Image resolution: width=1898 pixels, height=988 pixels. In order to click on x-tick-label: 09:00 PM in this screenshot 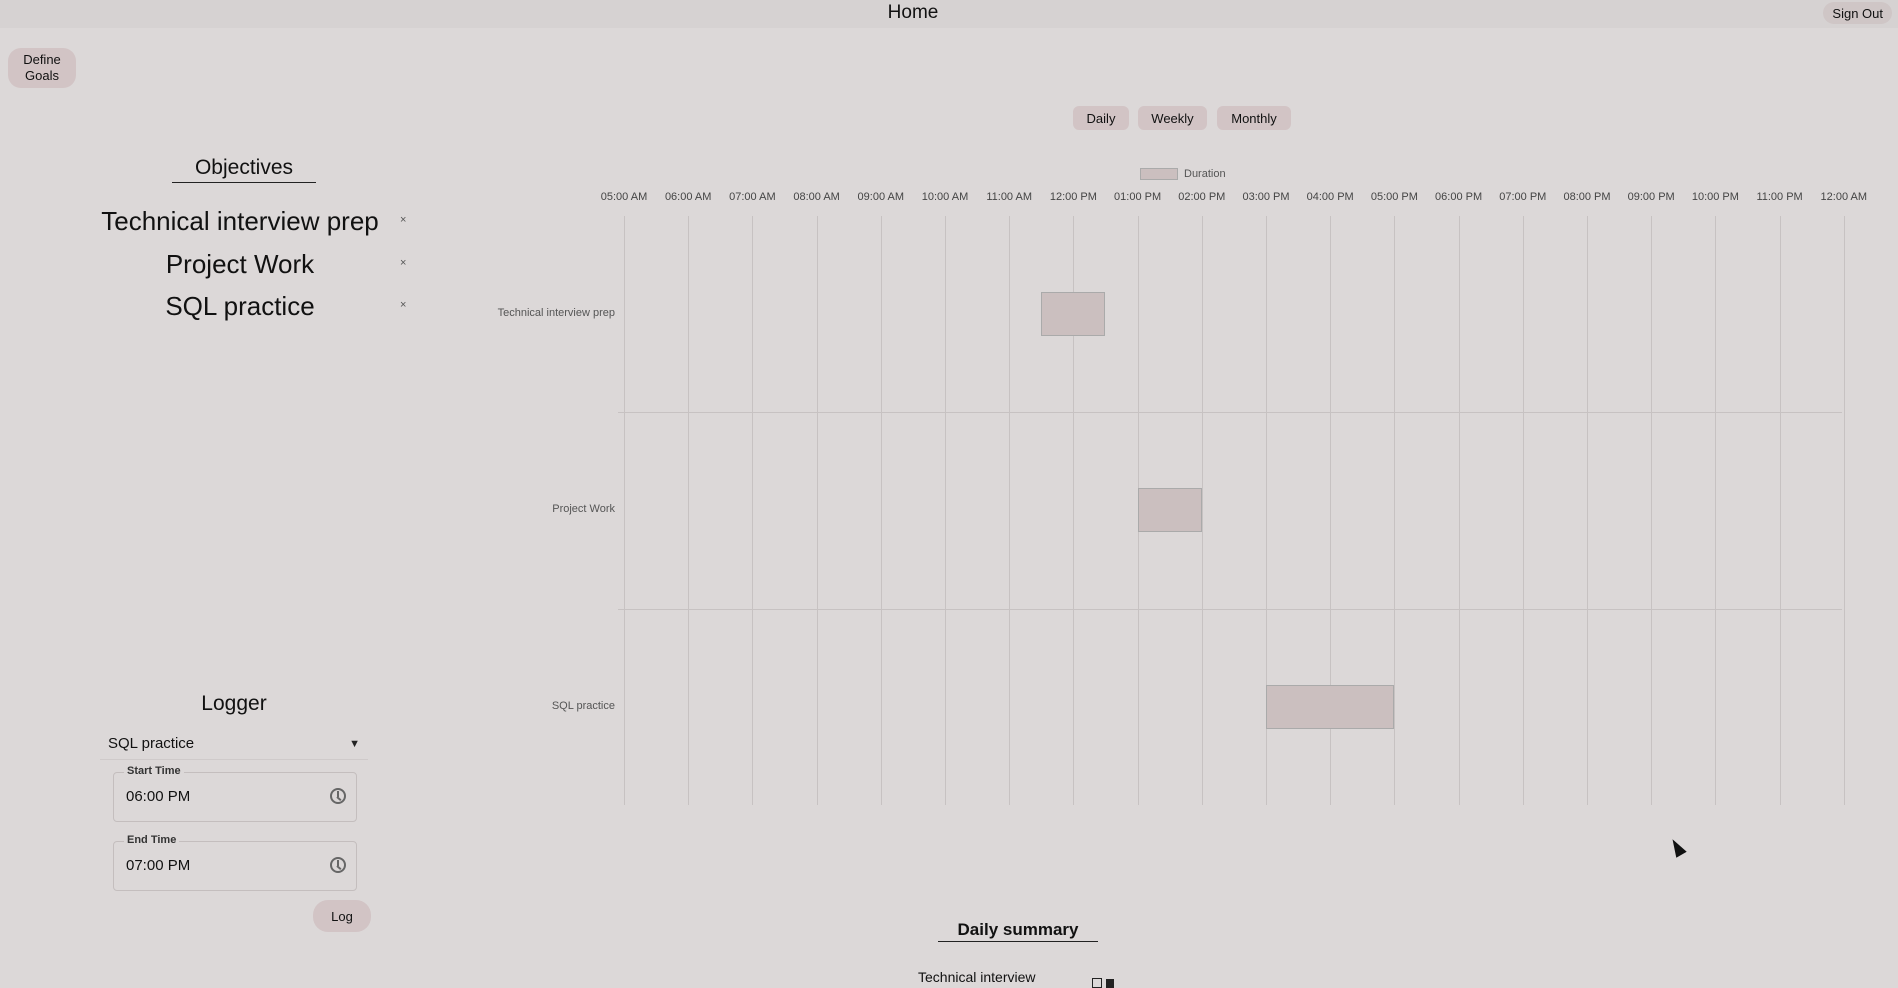, I will do `click(1651, 197)`.